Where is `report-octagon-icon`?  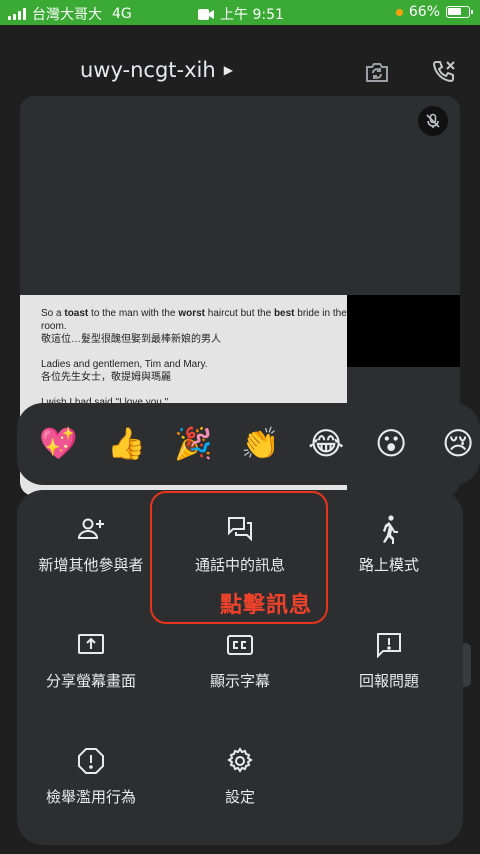
report-octagon-icon is located at coordinates (91, 761).